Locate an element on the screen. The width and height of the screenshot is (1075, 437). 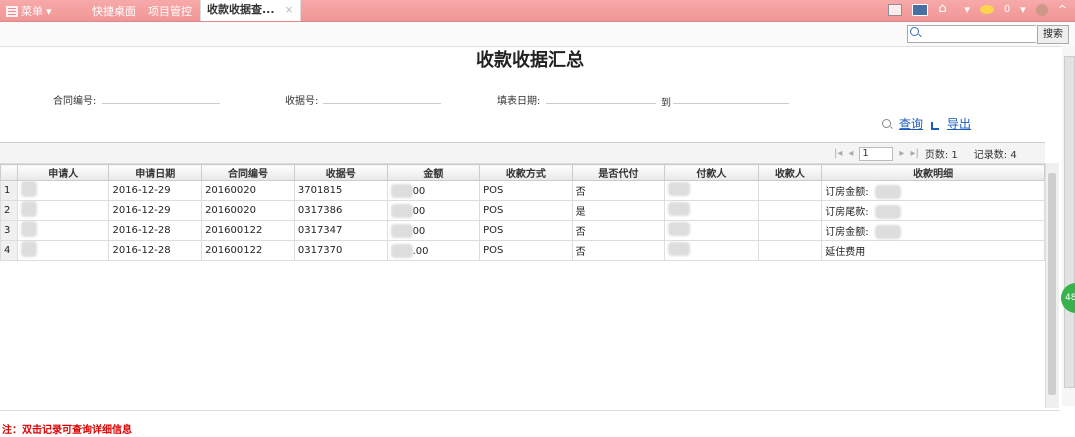
col-payer: 付款人 is located at coordinates (711, 172).